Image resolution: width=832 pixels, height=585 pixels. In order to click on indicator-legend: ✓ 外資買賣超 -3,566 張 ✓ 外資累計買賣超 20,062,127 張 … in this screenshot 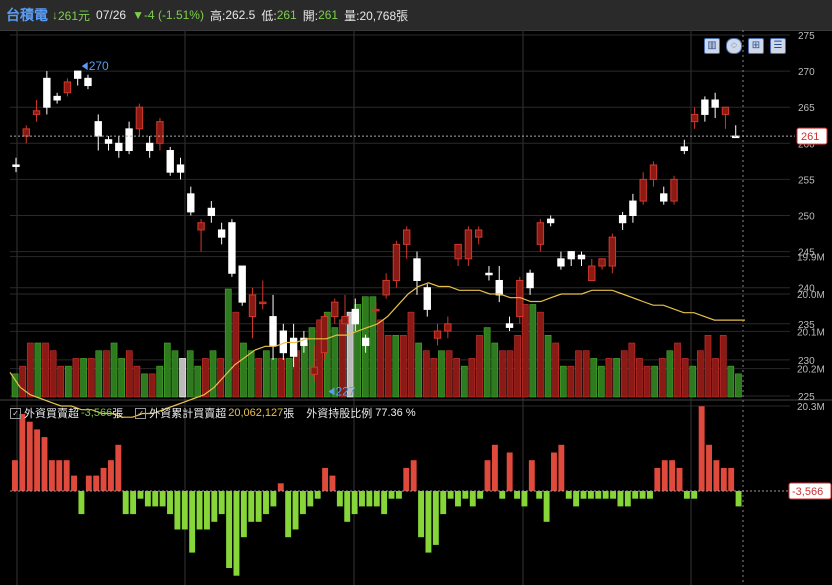, I will do `click(219, 413)`.